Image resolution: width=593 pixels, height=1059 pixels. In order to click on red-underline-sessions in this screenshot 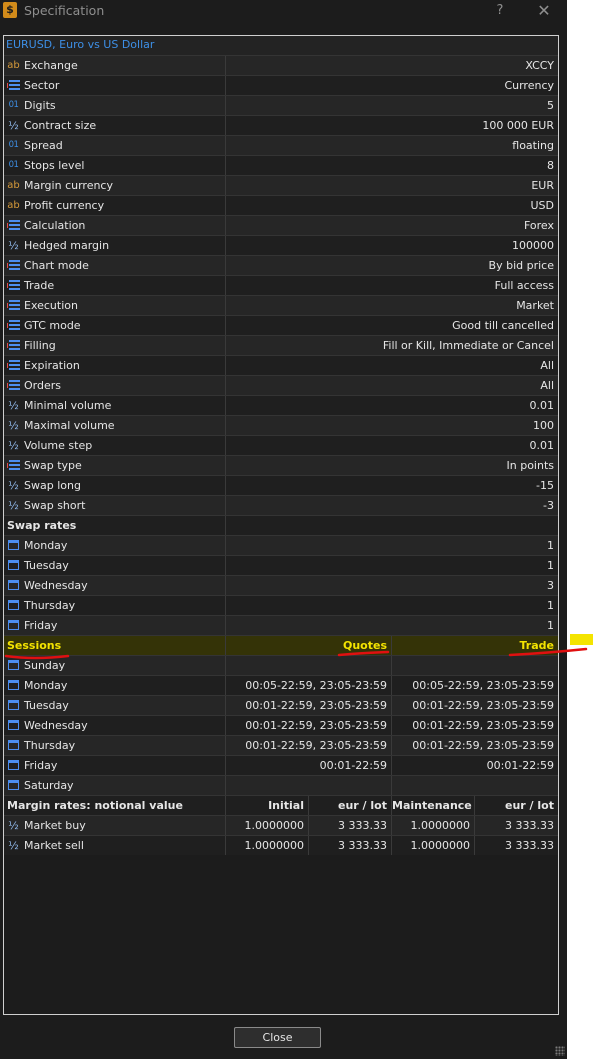, I will do `click(37, 657)`.